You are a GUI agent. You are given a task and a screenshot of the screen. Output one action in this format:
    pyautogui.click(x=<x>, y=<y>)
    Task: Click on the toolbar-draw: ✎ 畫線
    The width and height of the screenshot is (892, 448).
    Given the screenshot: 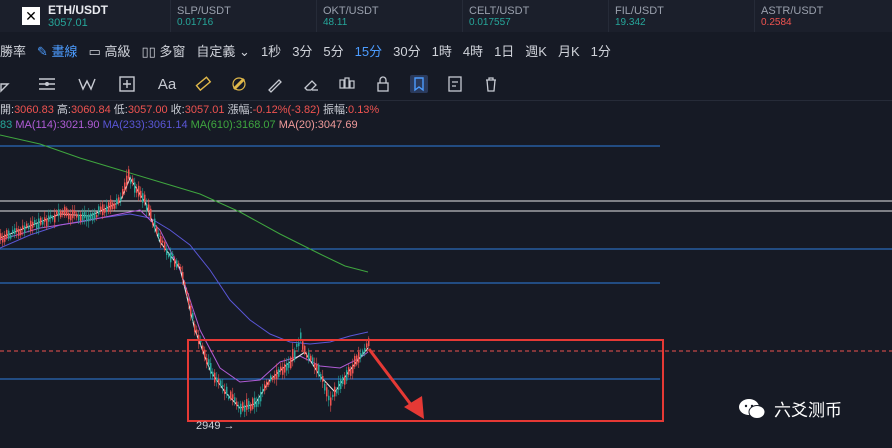 What is the action you would take?
    pyautogui.click(x=57, y=50)
    